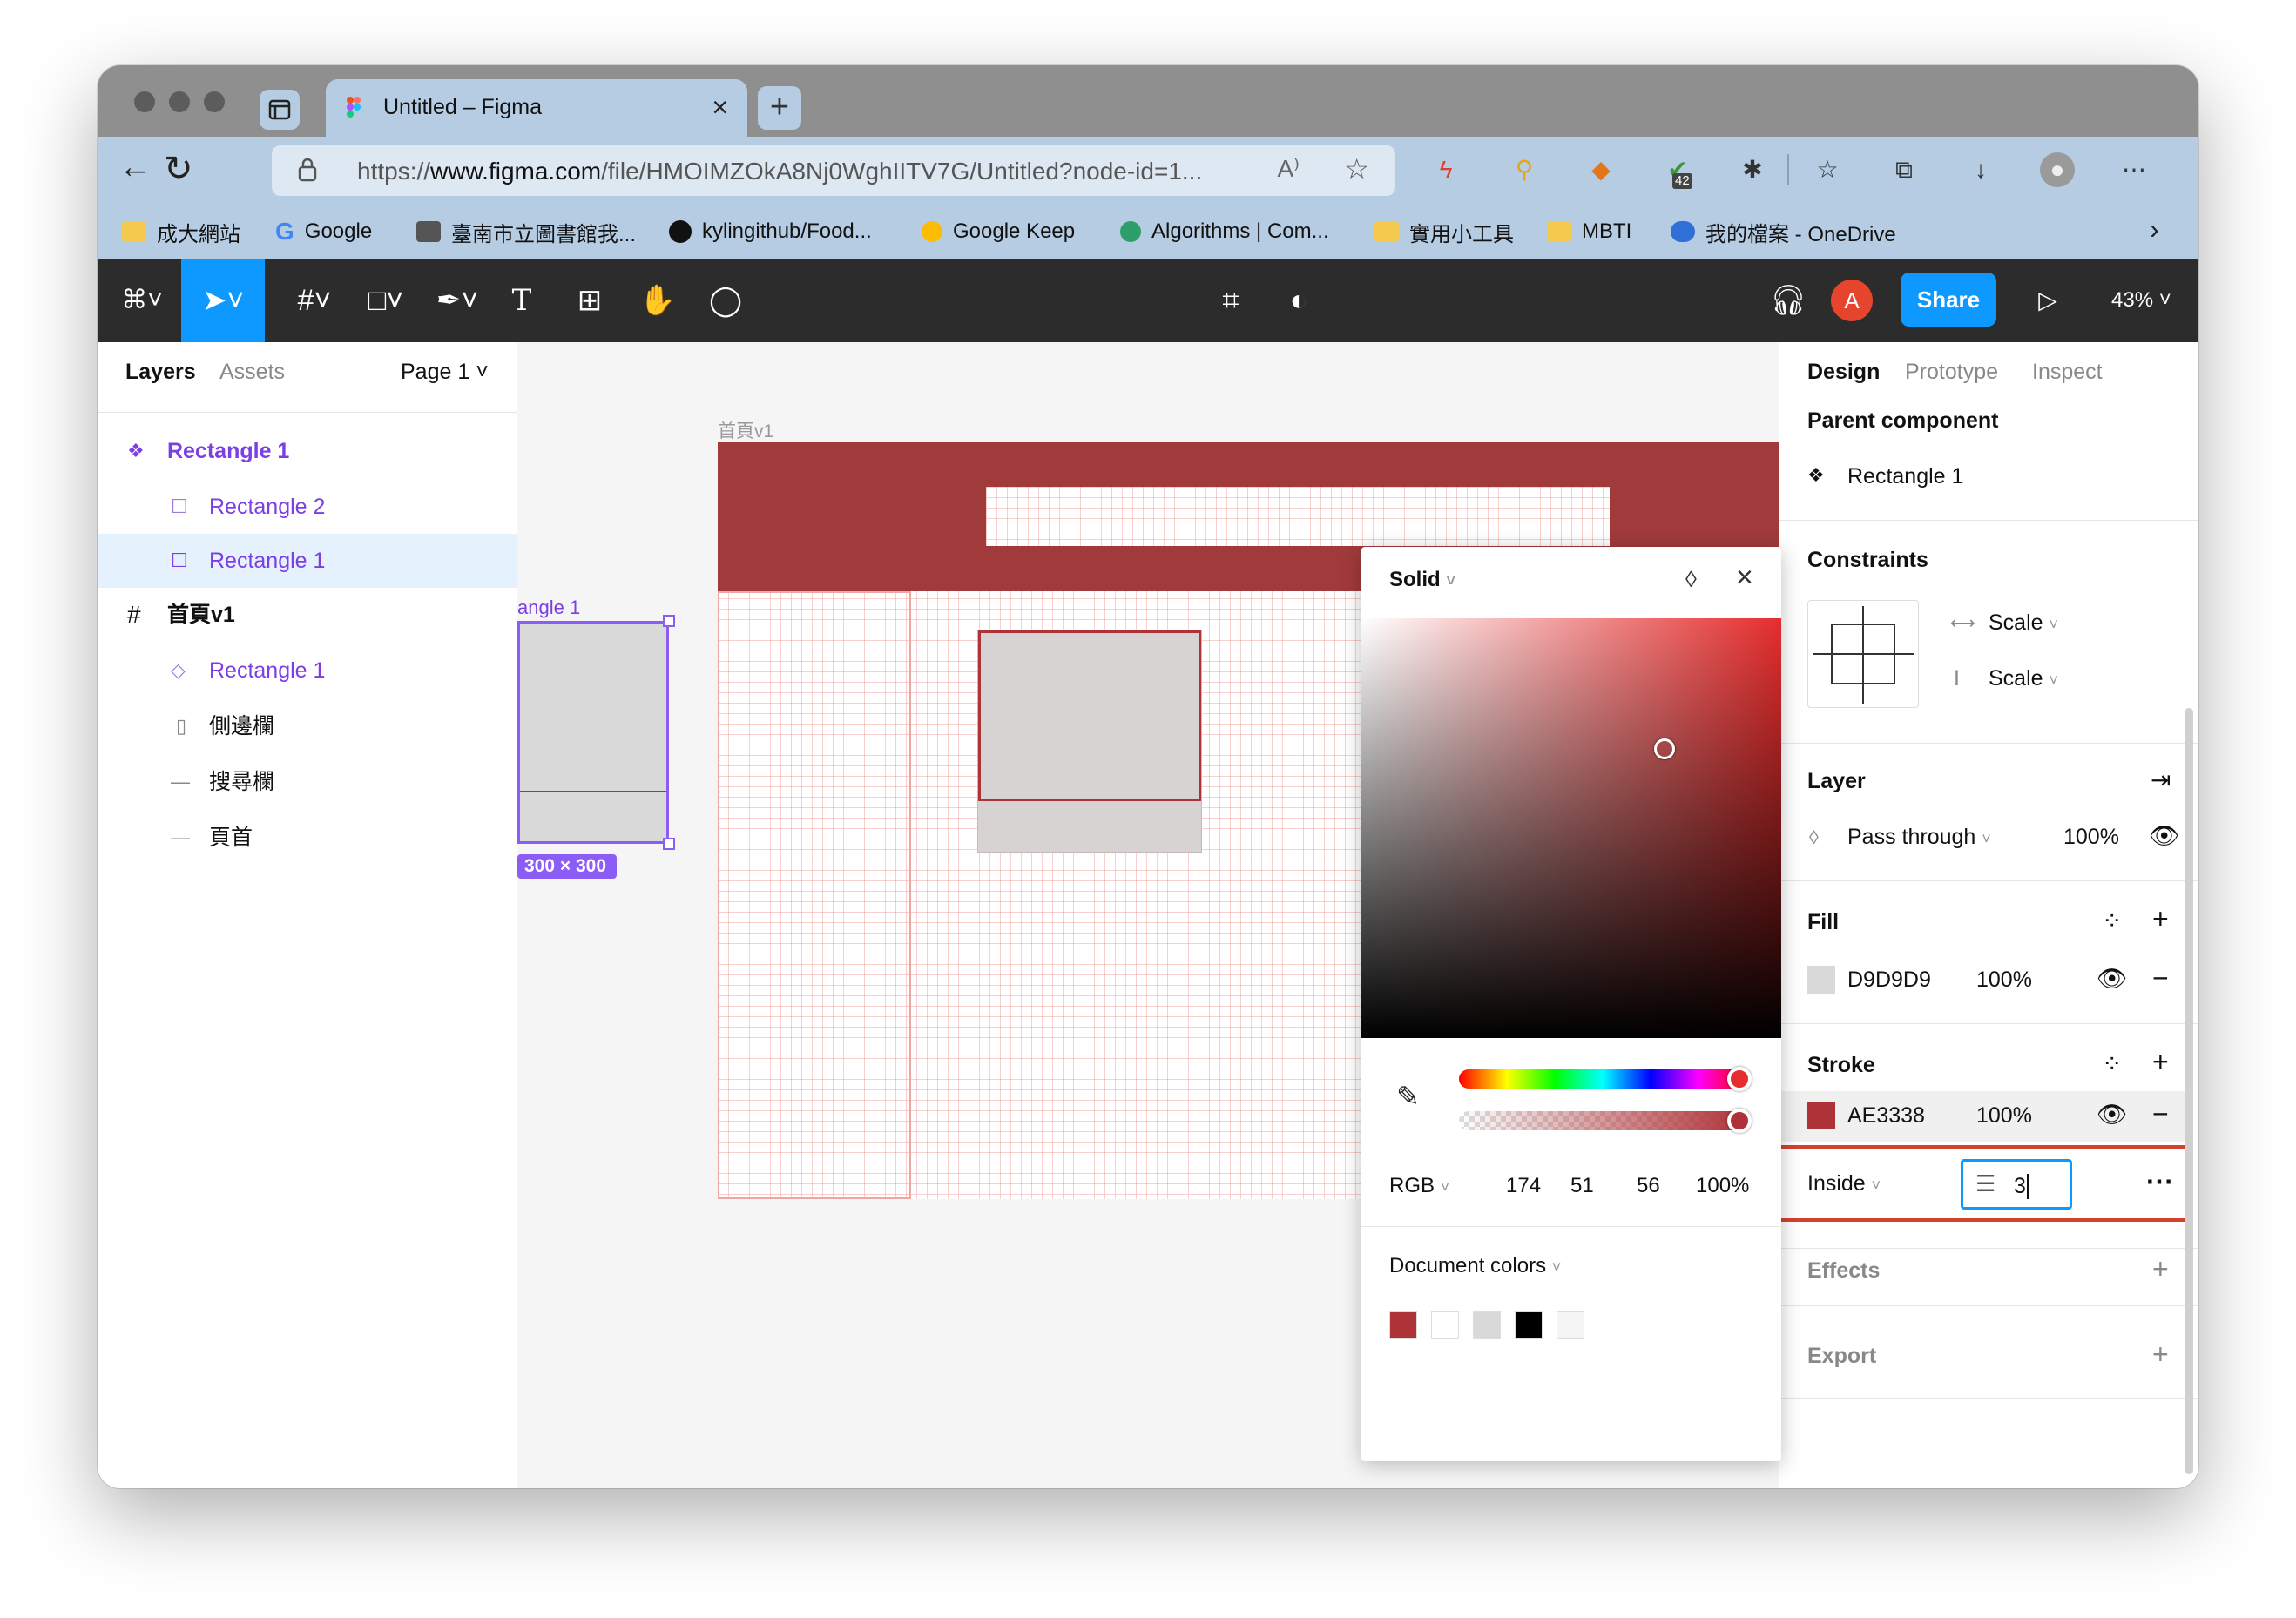  I want to click on tab-actions-icon, so click(280, 110).